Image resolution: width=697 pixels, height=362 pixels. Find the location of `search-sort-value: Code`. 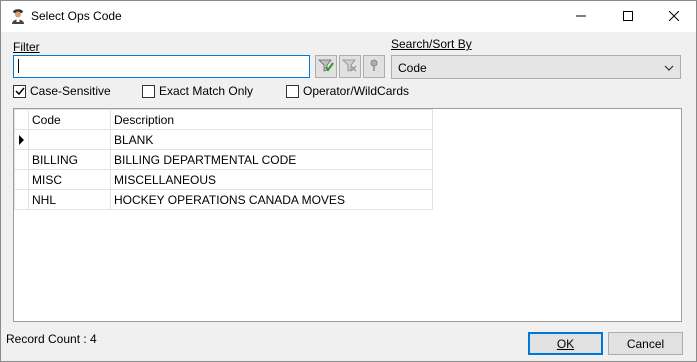

search-sort-value: Code is located at coordinates (412, 68).